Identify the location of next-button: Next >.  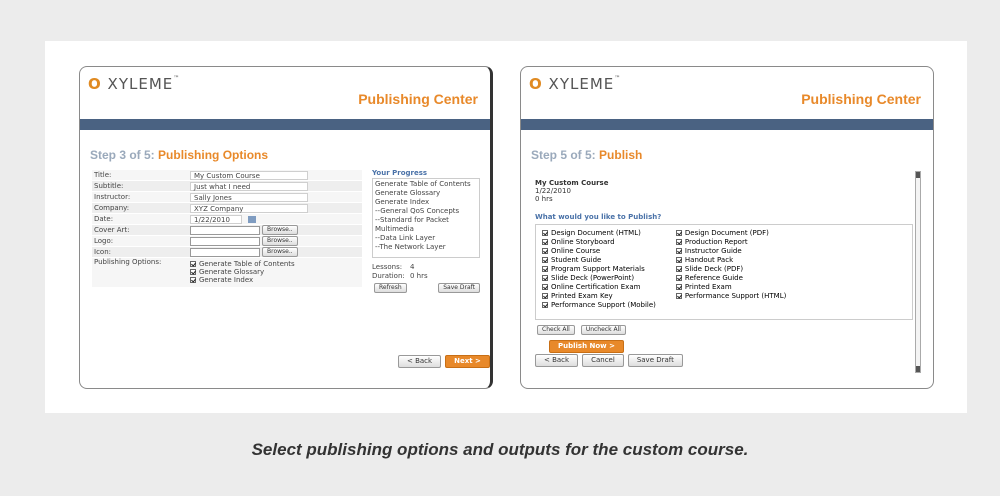
(467, 361).